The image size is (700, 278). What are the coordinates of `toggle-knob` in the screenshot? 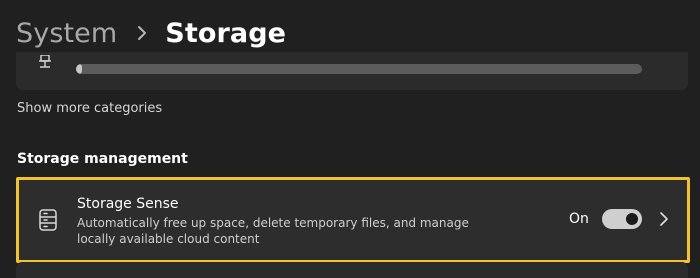 It's located at (632, 219).